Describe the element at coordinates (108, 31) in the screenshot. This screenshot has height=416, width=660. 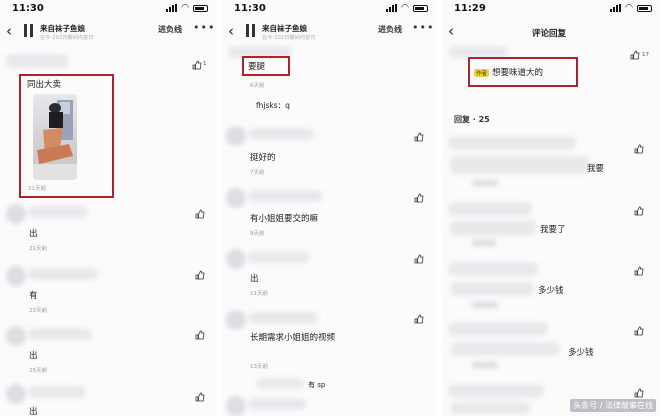
I see `post-header: ‹ 来自袜子鱼娘 在今·202日期间内容日 进负线 •••` at that location.